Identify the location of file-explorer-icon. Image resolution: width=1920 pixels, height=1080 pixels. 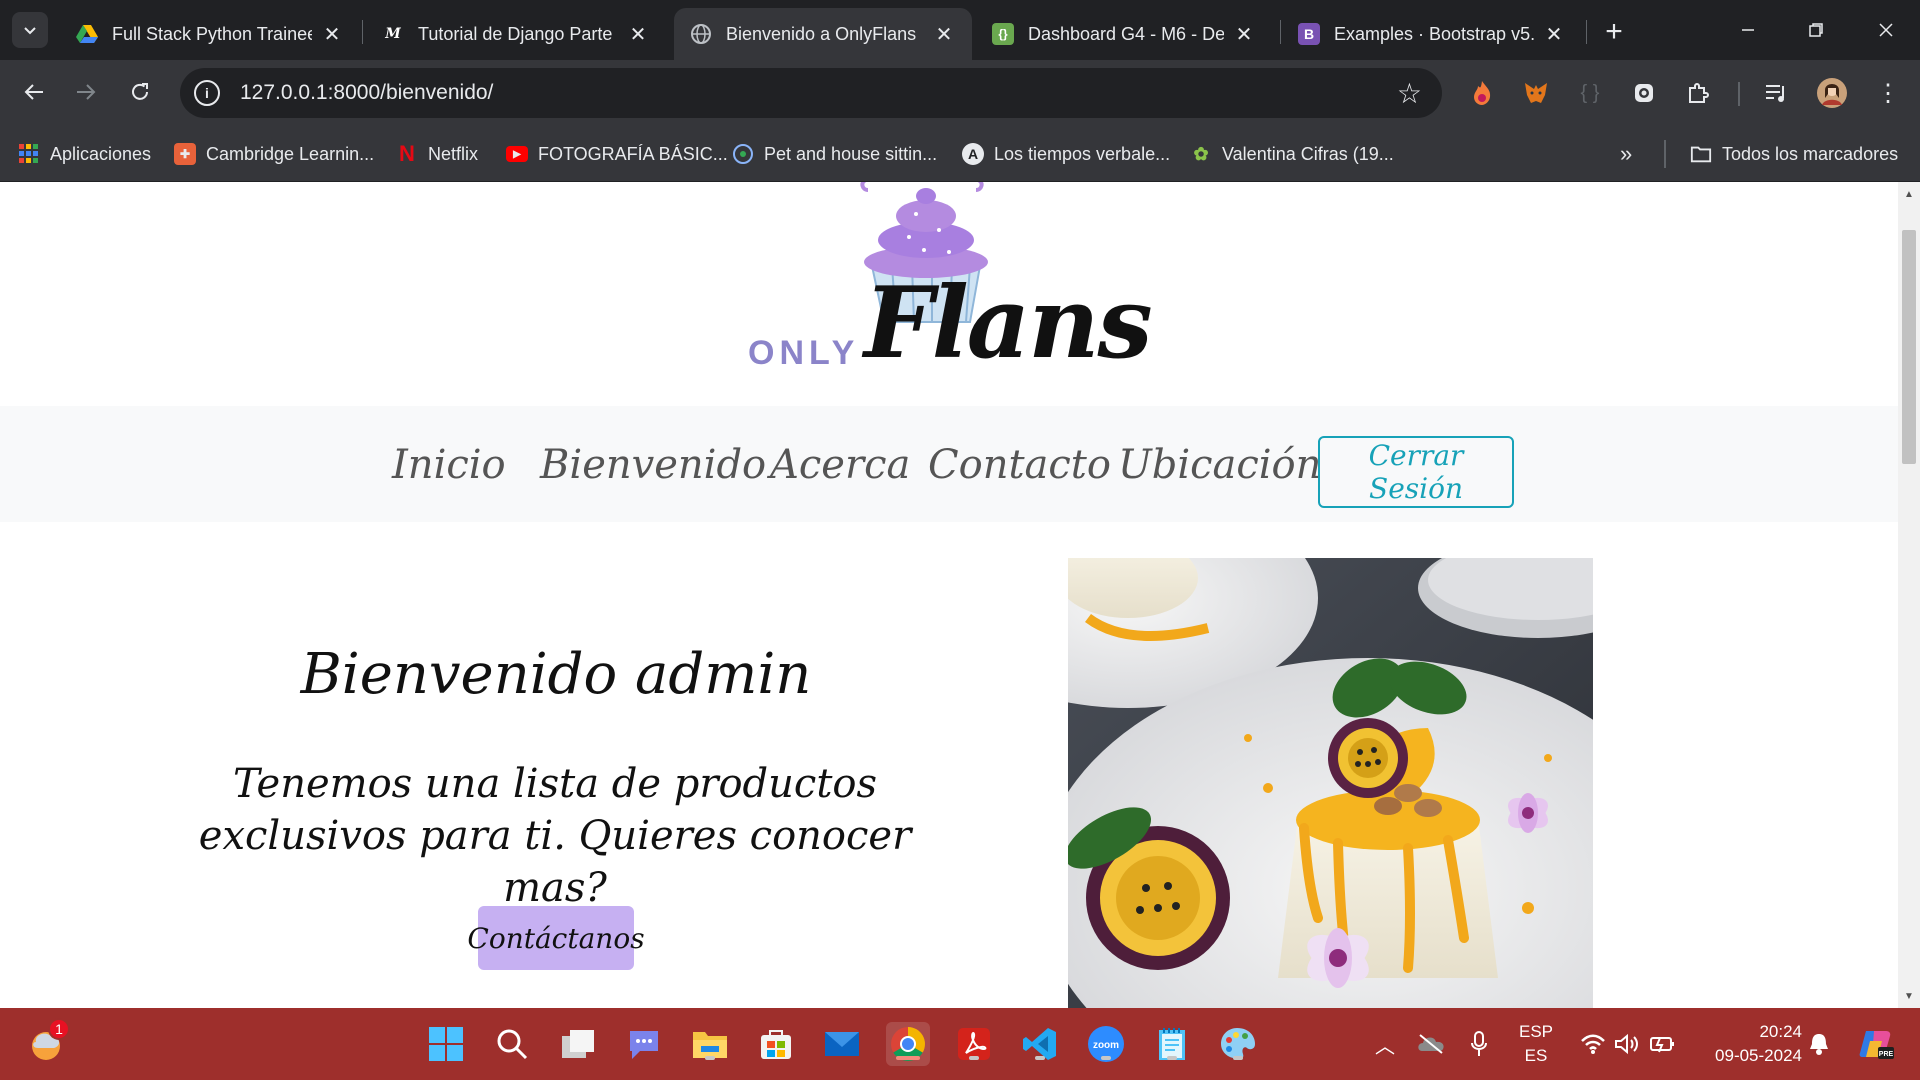
(710, 1044).